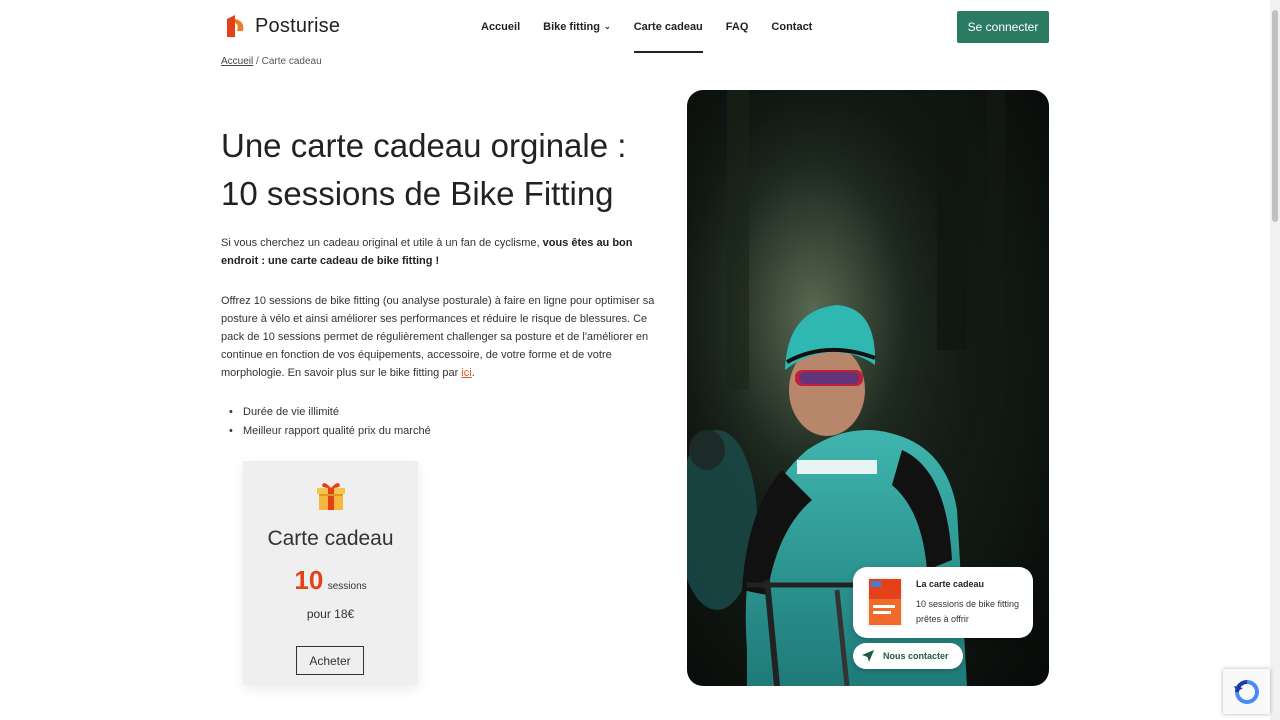 This screenshot has height=720, width=1280. I want to click on session-count: 10, so click(309, 580).